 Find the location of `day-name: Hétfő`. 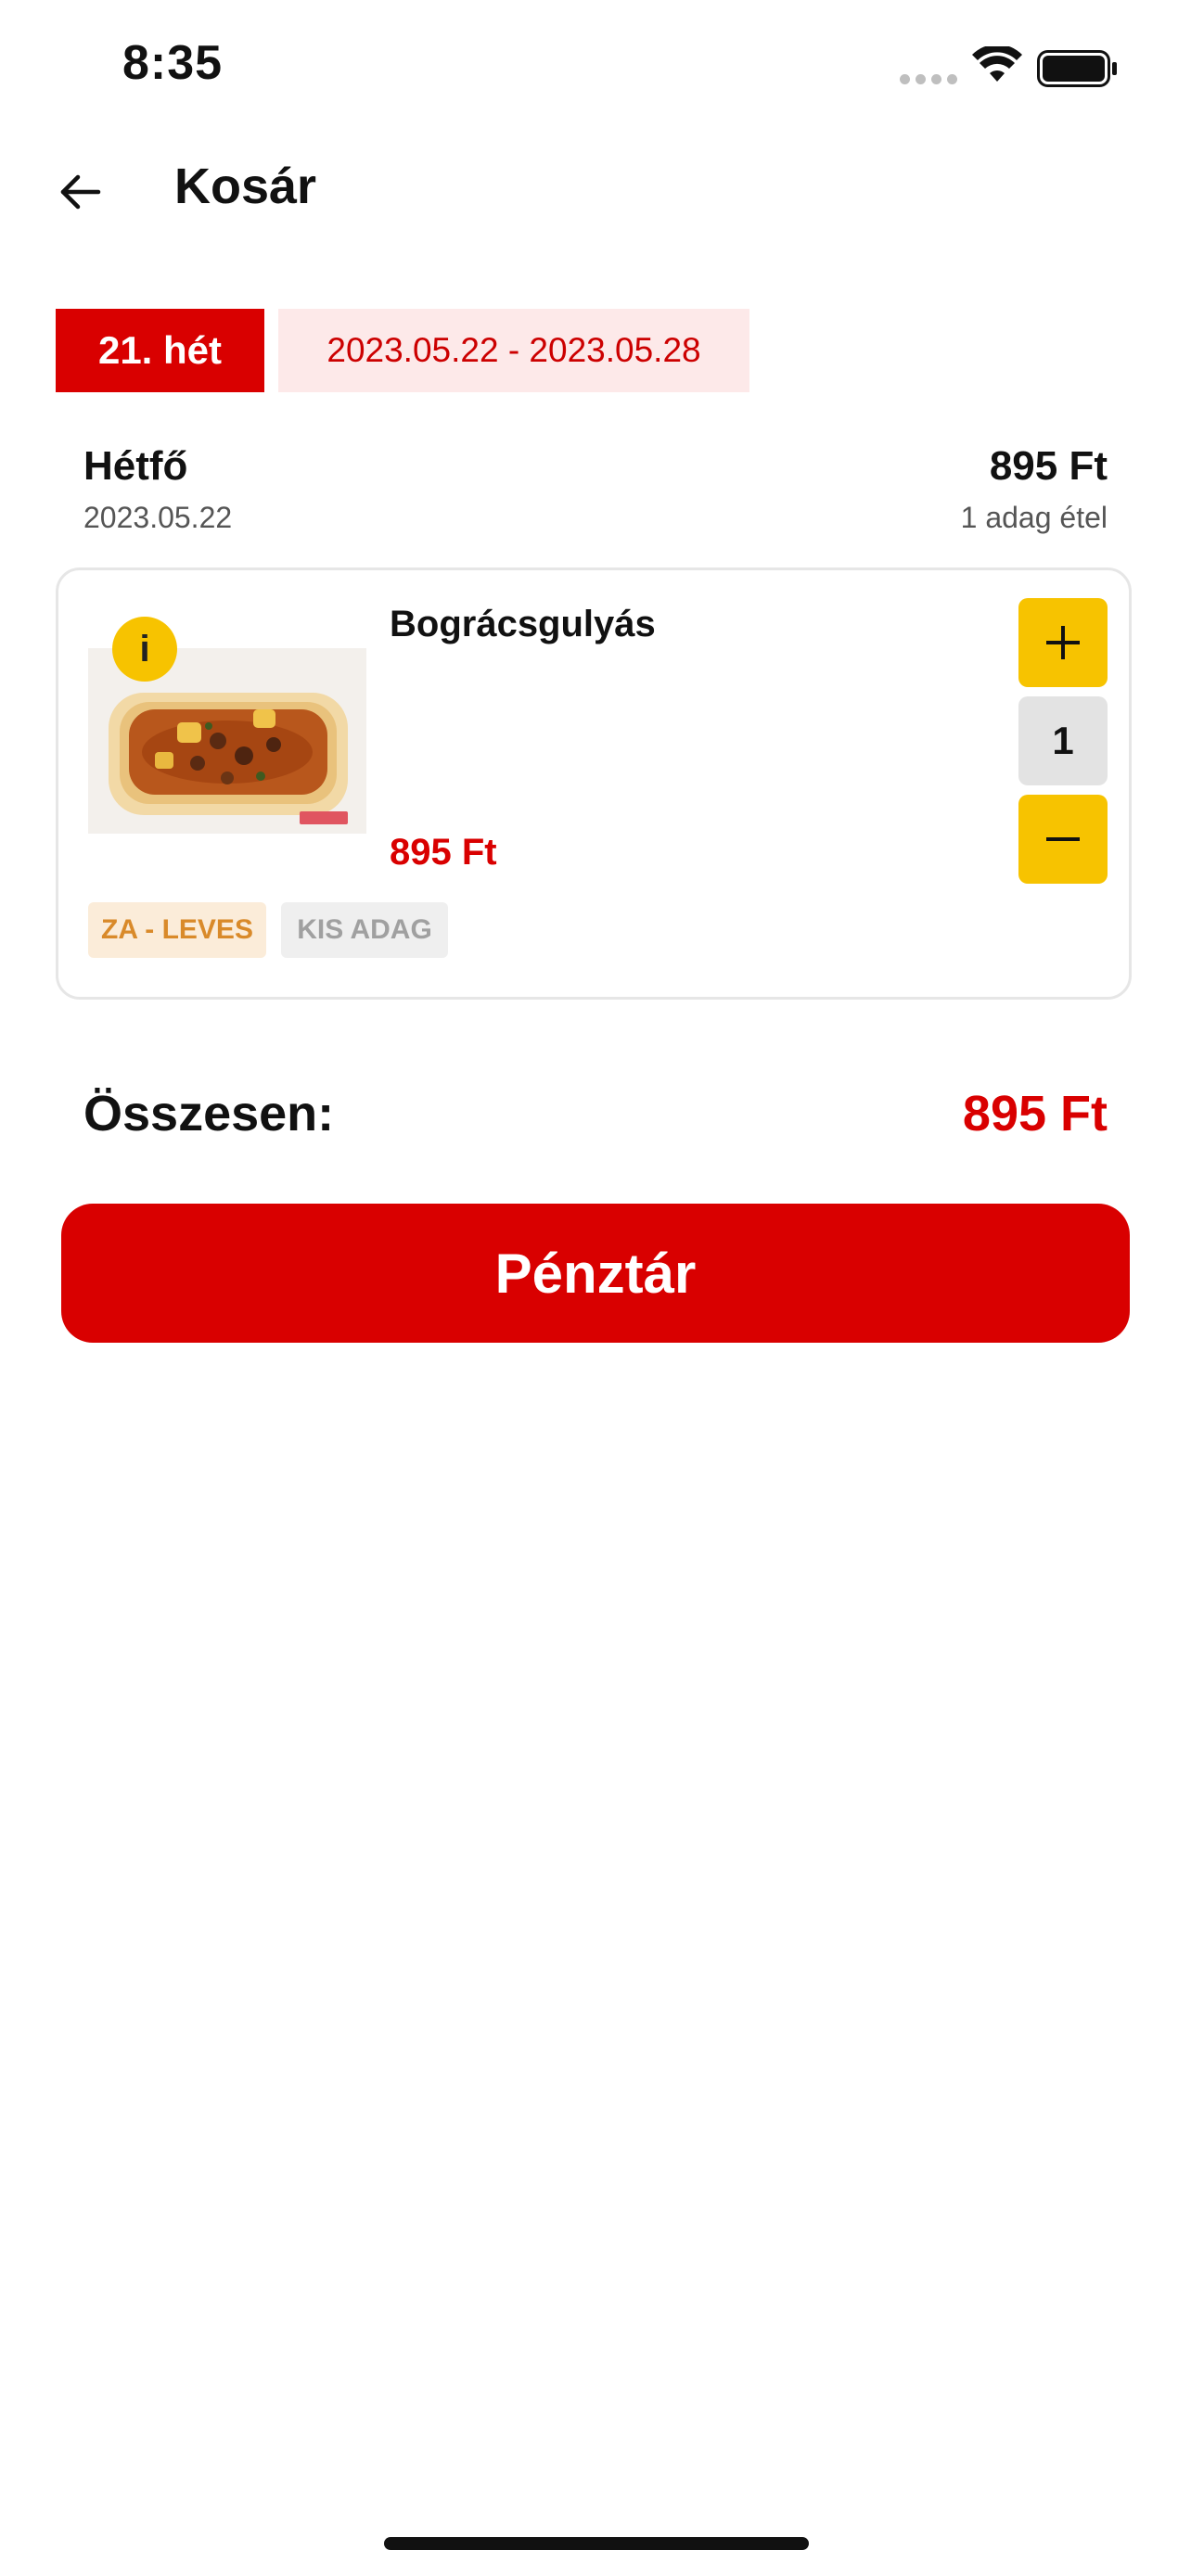

day-name: Hétfő is located at coordinates (135, 466).